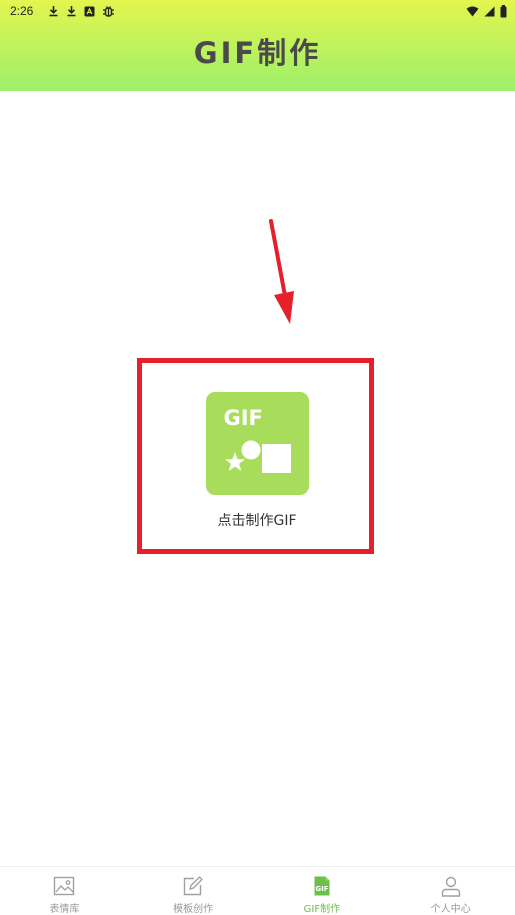 The image size is (515, 915). I want to click on image-icon, so click(64, 886).